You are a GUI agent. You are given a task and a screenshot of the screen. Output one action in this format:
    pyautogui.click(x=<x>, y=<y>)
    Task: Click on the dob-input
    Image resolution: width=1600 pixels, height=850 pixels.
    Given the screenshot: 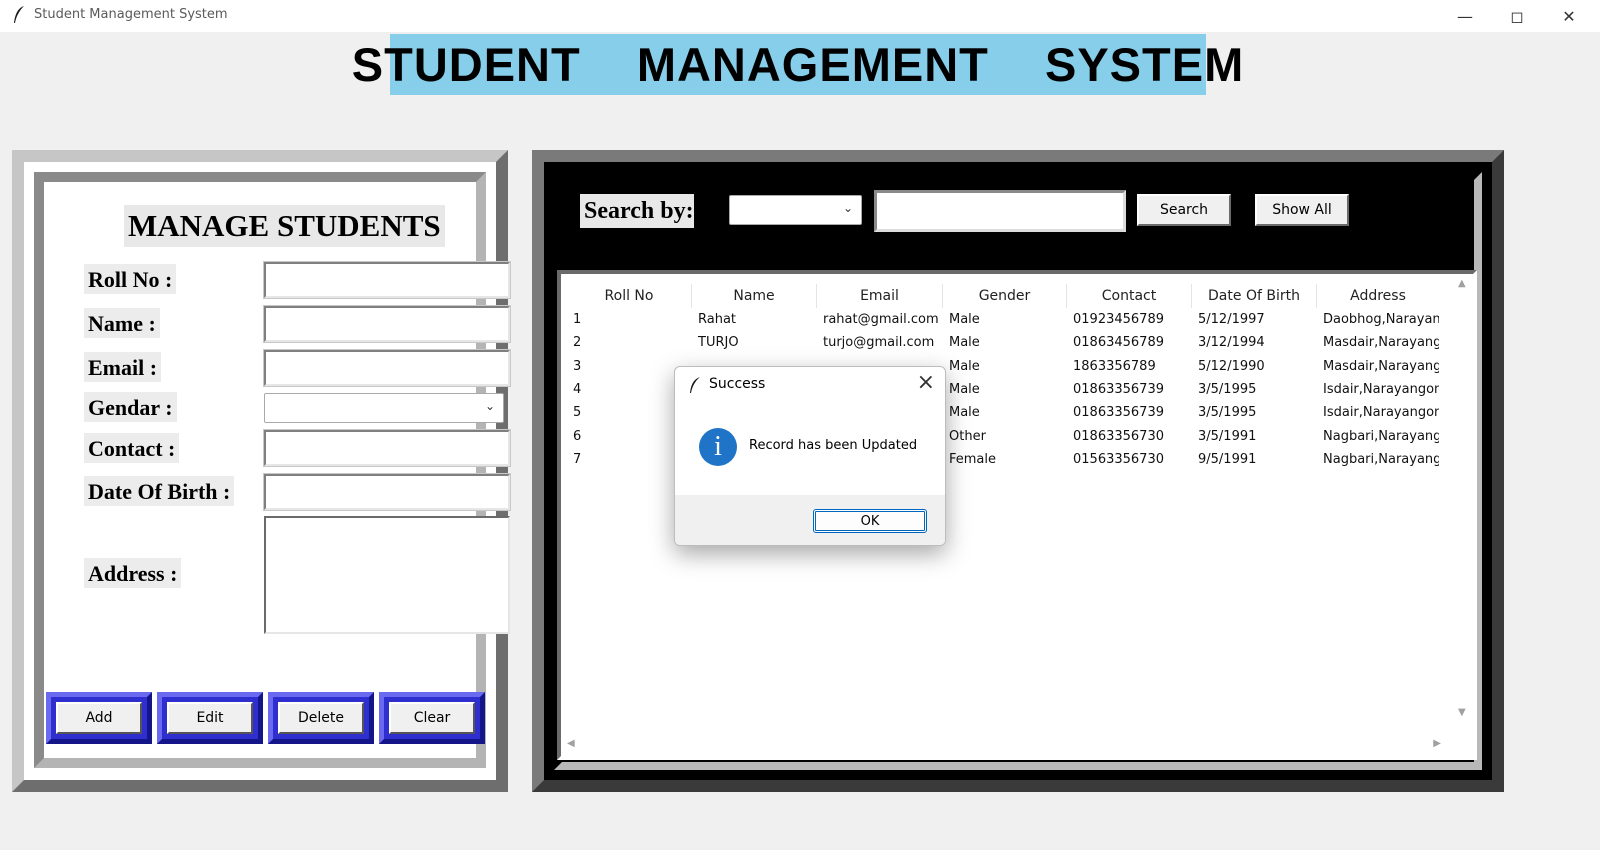 What is the action you would take?
    pyautogui.click(x=387, y=492)
    